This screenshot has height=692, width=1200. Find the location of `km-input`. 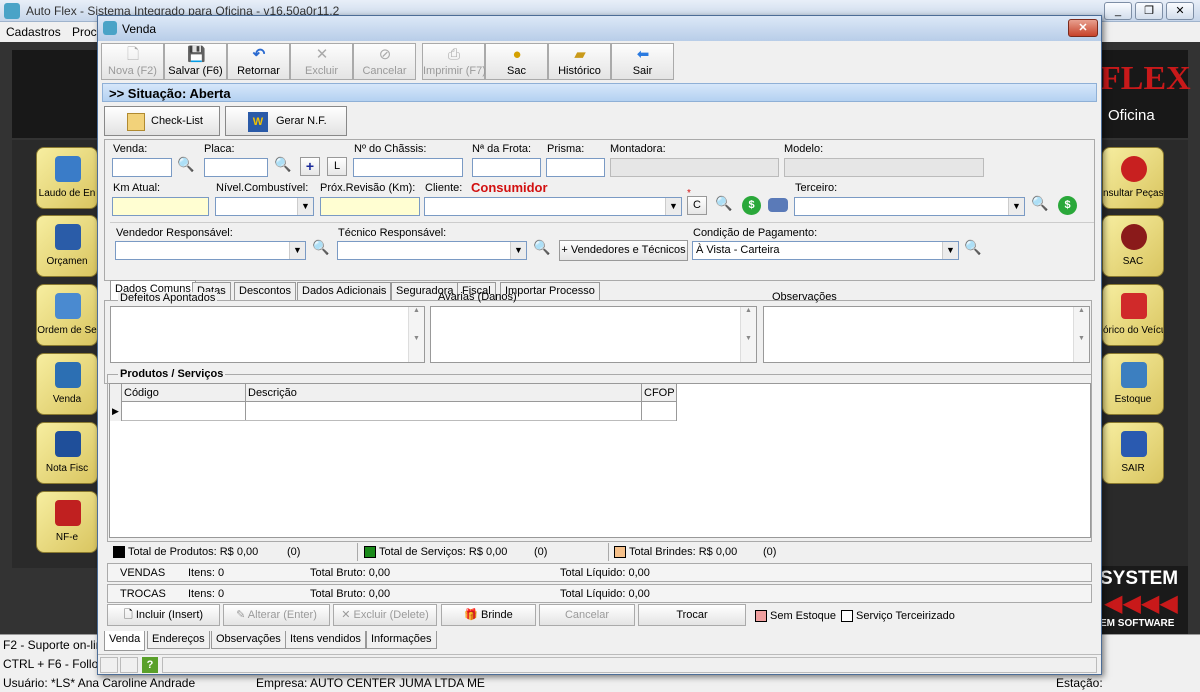

km-input is located at coordinates (160, 206).